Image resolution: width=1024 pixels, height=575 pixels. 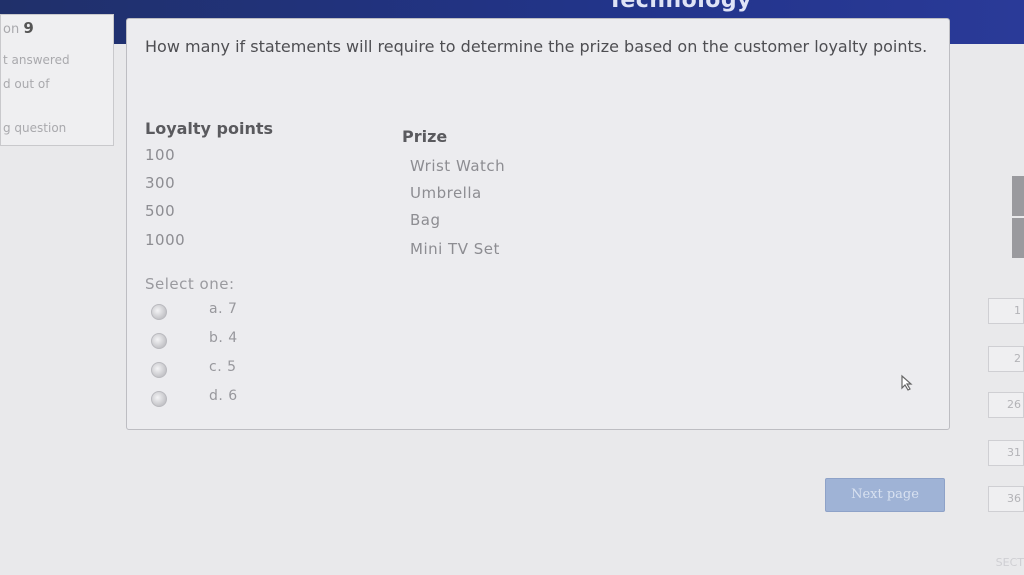 I want to click on column-header-loyalty-points: Loyalty points, so click(x=209, y=128).